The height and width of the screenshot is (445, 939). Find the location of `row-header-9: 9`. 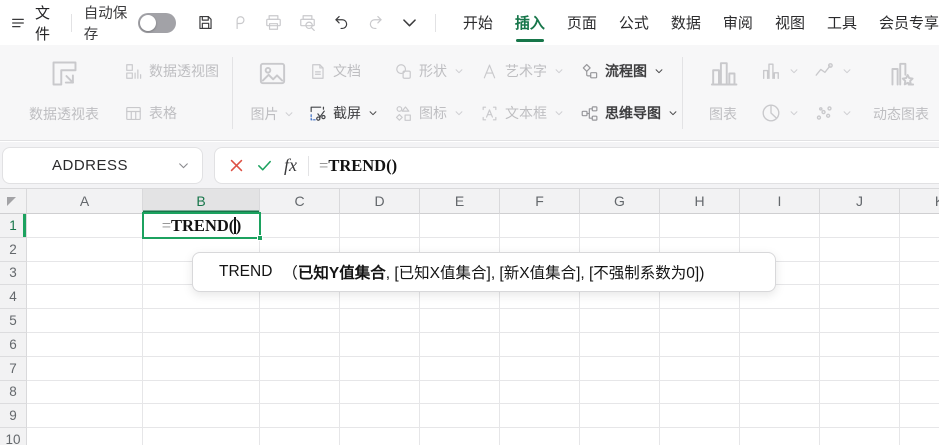

row-header-9: 9 is located at coordinates (13, 416).